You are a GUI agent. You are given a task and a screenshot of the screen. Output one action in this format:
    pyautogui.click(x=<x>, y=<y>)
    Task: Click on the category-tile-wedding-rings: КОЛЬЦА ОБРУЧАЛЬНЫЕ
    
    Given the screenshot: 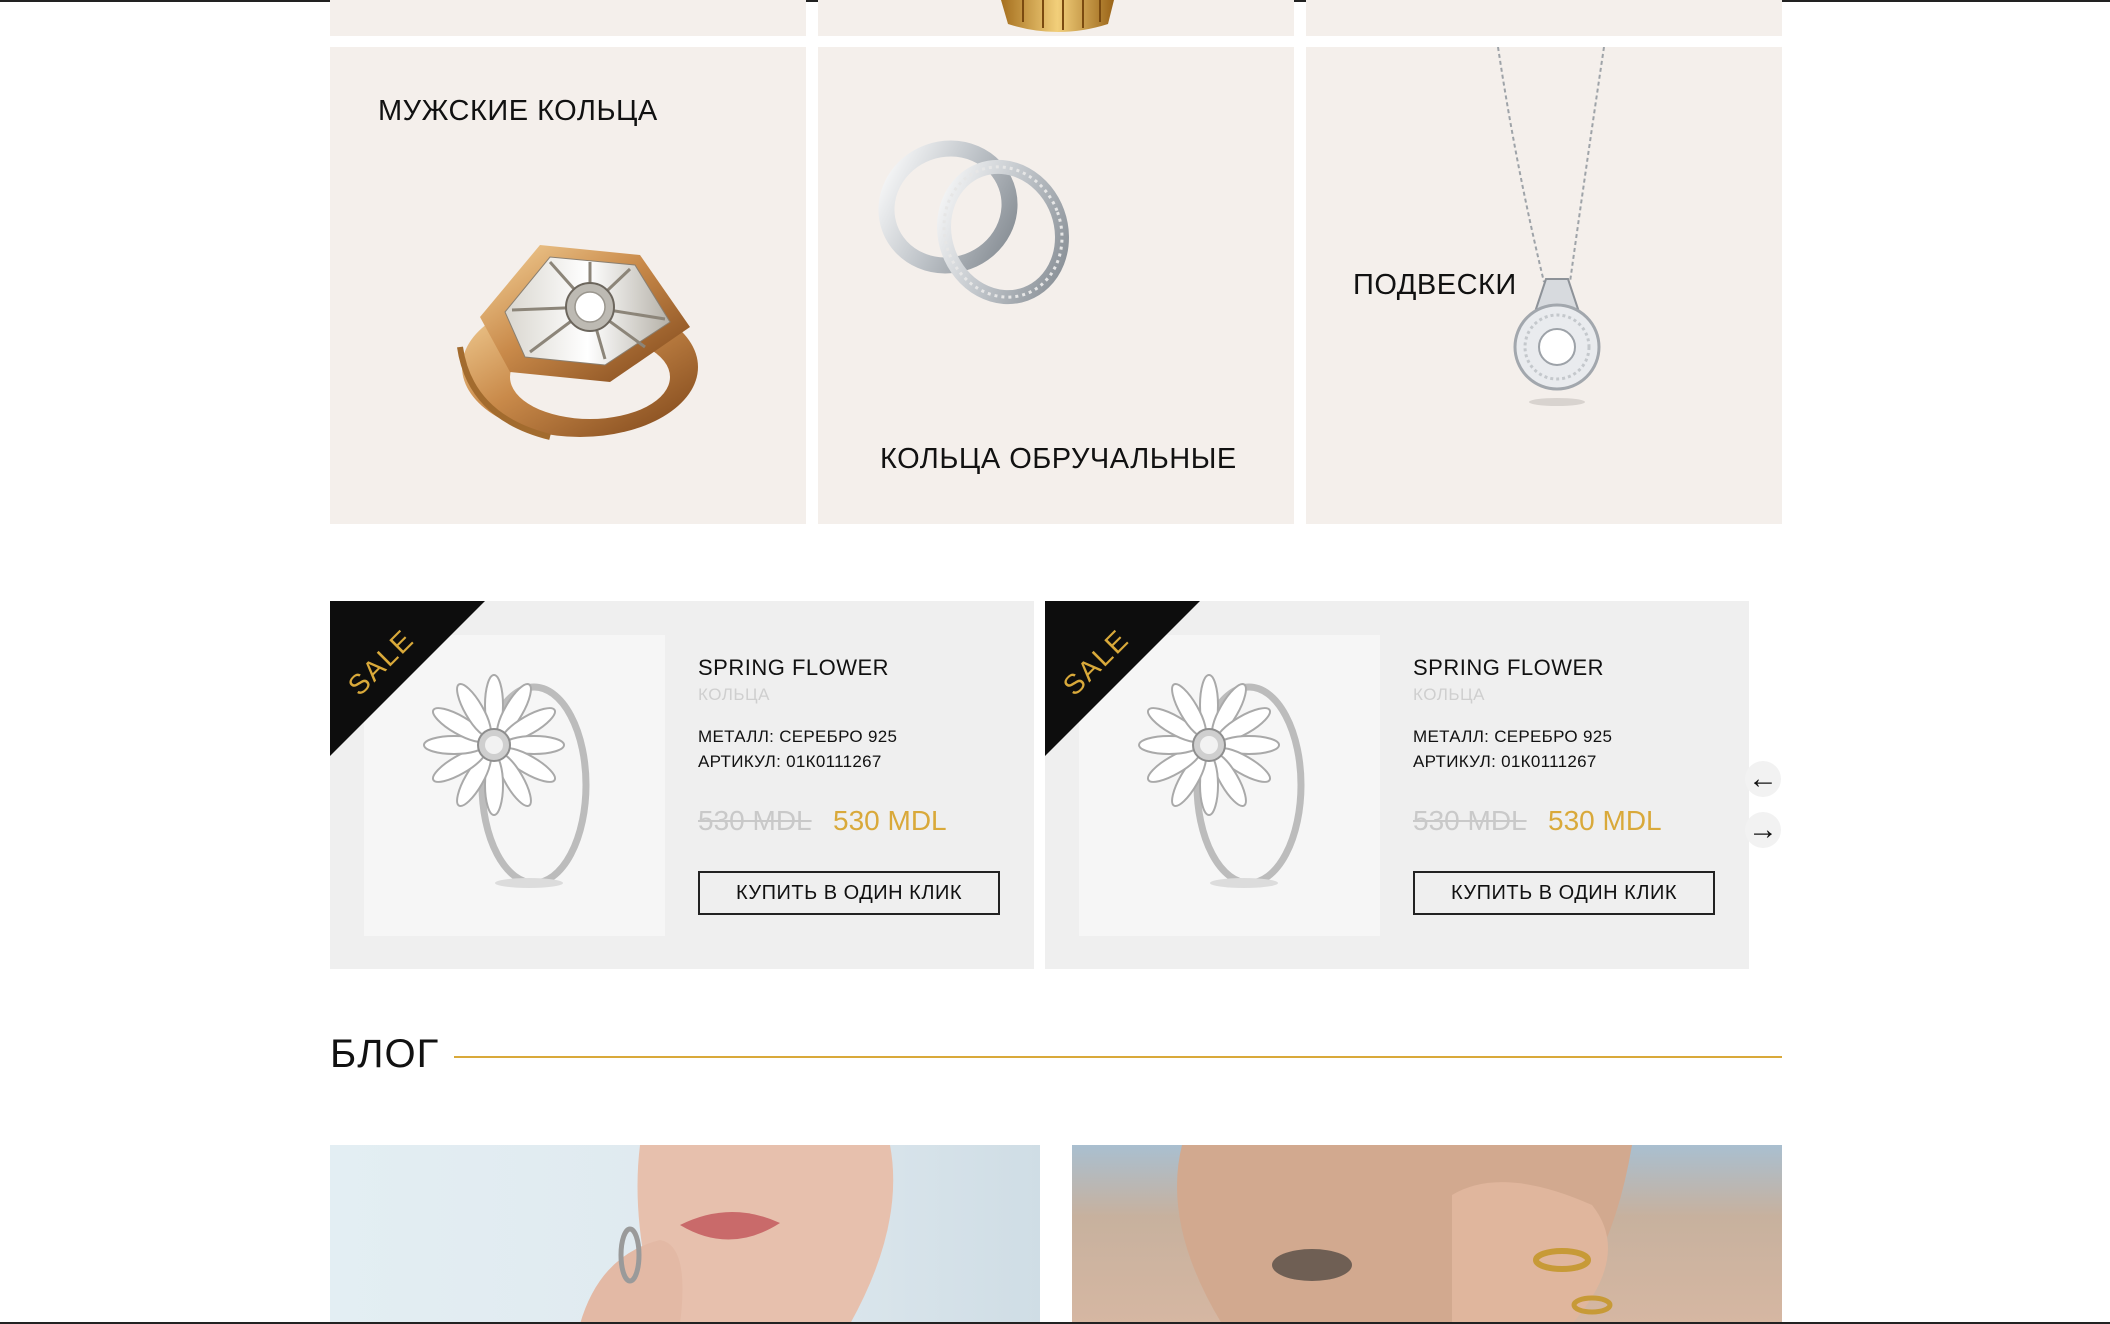 What is the action you would take?
    pyautogui.click(x=1056, y=285)
    